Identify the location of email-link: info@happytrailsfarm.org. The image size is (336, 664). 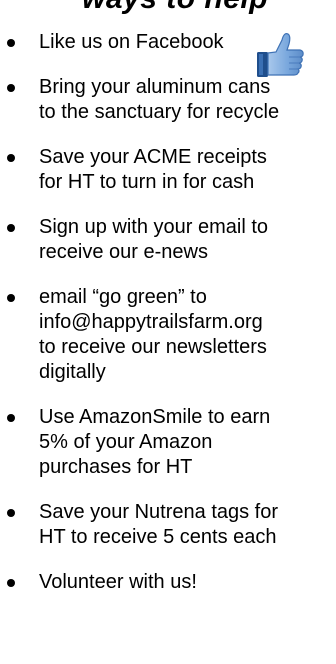
(187, 322).